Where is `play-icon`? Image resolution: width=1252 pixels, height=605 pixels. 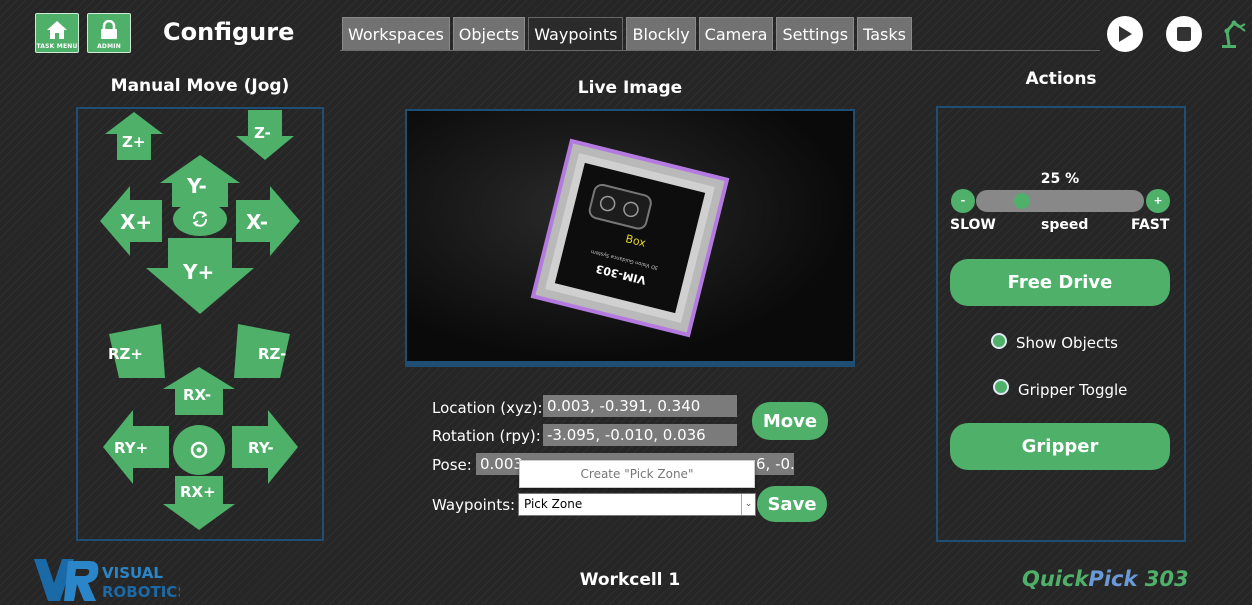
play-icon is located at coordinates (1125, 34).